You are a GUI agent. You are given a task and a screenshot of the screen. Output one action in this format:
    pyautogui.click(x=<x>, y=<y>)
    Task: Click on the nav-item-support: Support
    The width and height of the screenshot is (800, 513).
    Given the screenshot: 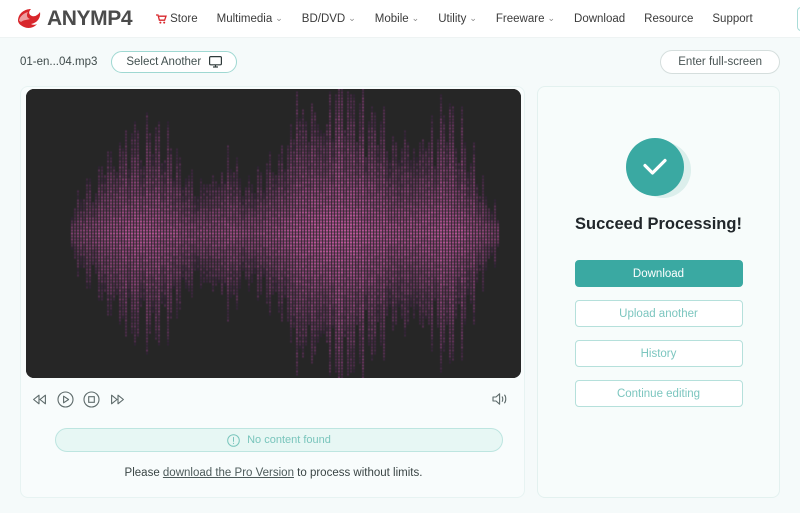 What is the action you would take?
    pyautogui.click(x=732, y=19)
    